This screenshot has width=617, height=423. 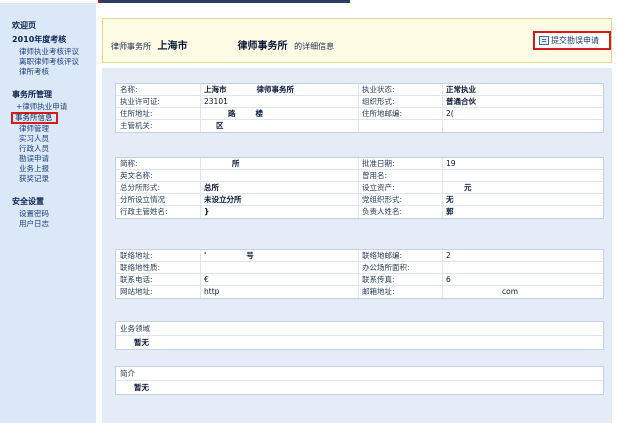 What do you see at coordinates (136, 175) in the screenshot?
I see `label-english-name: 英文名称:` at bounding box center [136, 175].